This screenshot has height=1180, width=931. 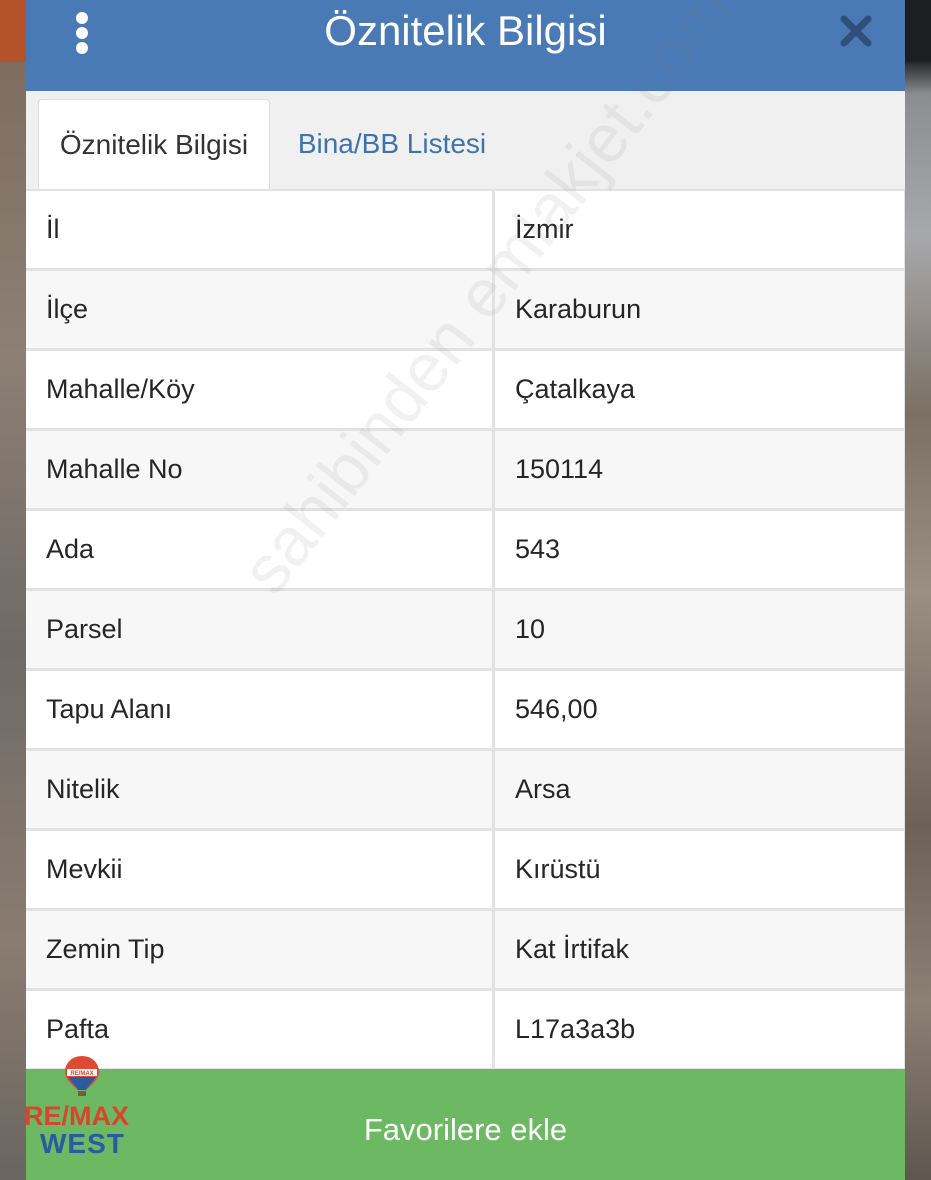 I want to click on table-row: Mevkii Kırüstü, so click(x=465, y=869).